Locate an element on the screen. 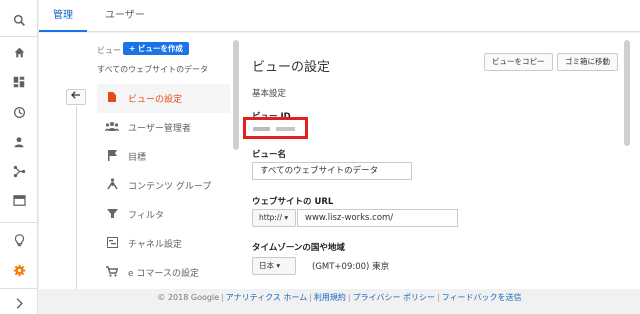 This screenshot has height=314, width=640. nav-item-label: フィルタ is located at coordinates (146, 216).